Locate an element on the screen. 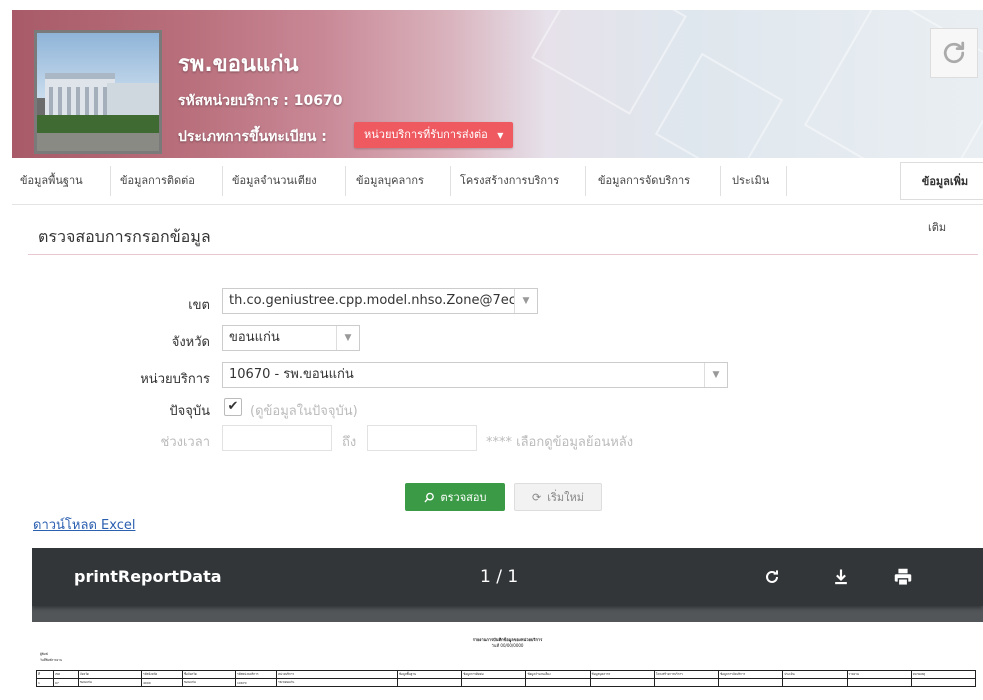  tab-service-provision: ข้อมูลการจัดบริการ is located at coordinates (644, 181).